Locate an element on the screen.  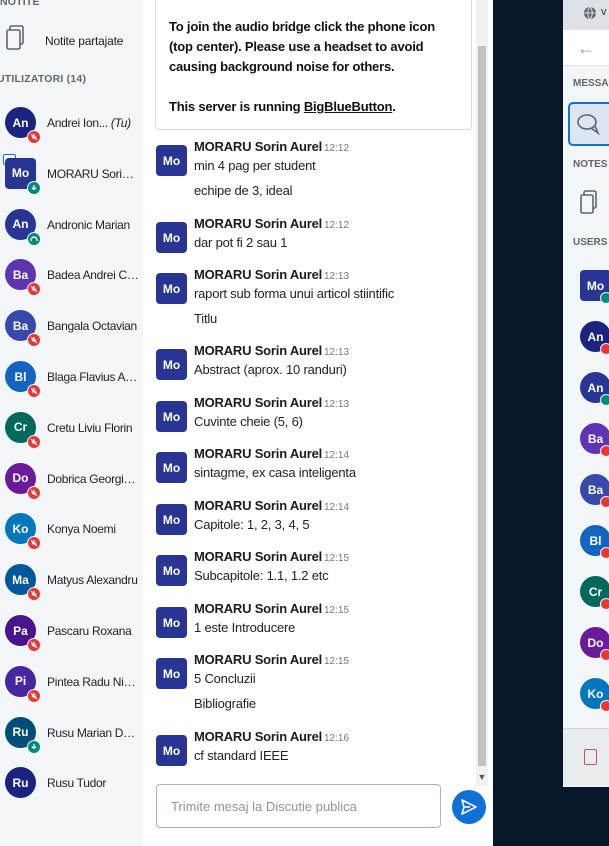
browser-tab-bar: v is located at coordinates (586, 15).